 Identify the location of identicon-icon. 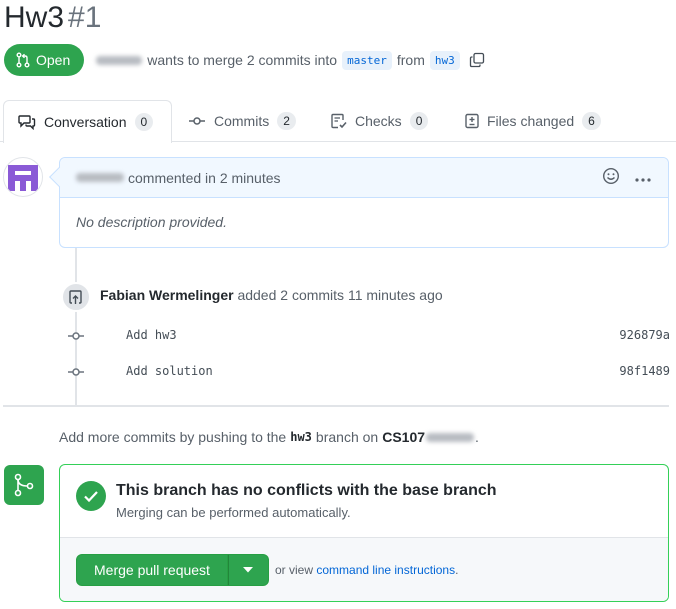
(23, 178).